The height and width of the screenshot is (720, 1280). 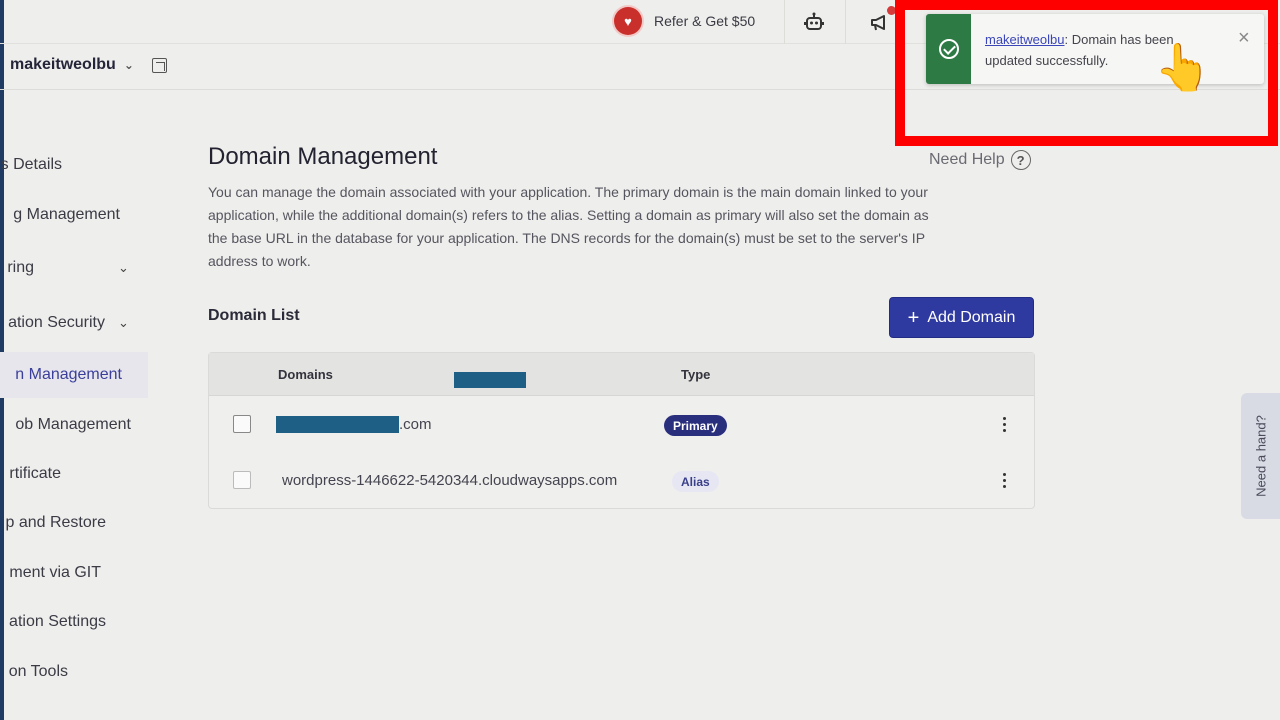 I want to click on sidebar-item-deployment-git: ment via GIT, so click(x=74, y=573).